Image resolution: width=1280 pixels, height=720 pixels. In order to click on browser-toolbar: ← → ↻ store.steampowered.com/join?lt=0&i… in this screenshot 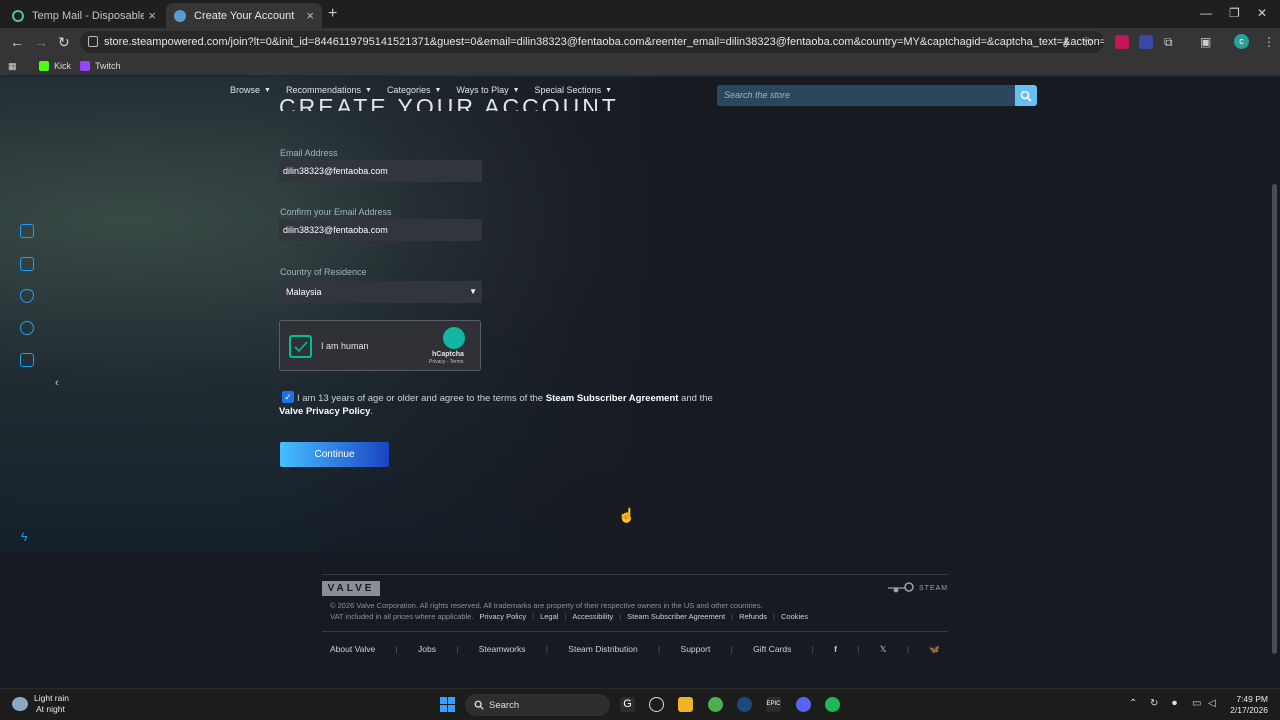, I will do `click(640, 42)`.